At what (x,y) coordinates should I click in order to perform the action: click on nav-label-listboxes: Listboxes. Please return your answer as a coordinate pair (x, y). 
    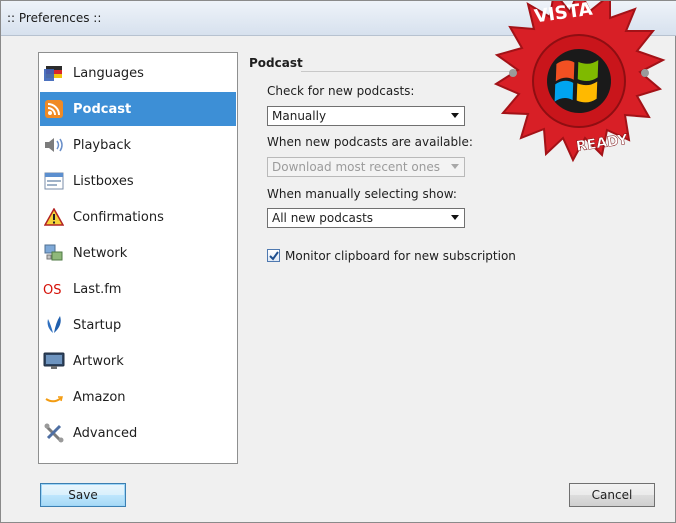
    Looking at the image, I should click on (103, 181).